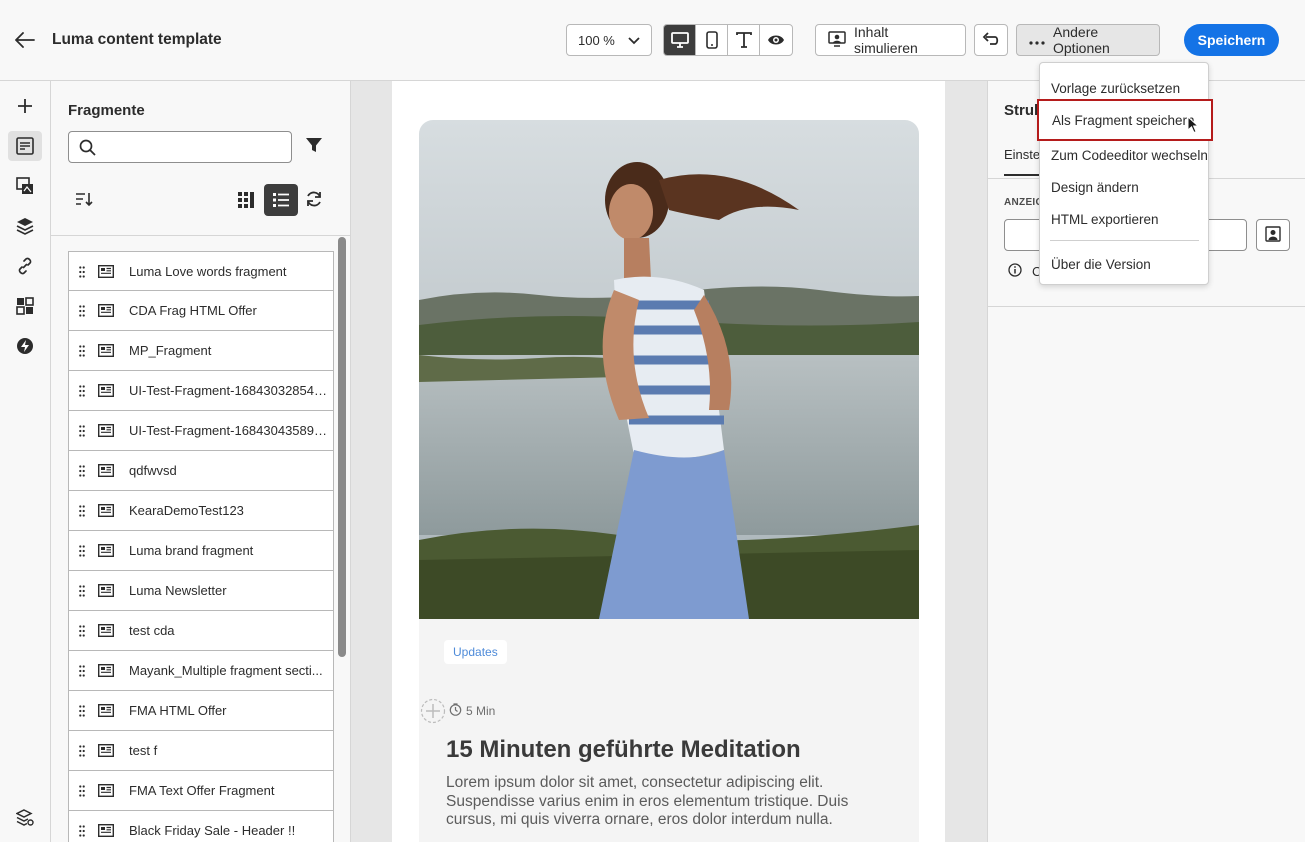 This screenshot has height=842, width=1305. What do you see at coordinates (1124, 240) in the screenshot?
I see `menu-divider` at bounding box center [1124, 240].